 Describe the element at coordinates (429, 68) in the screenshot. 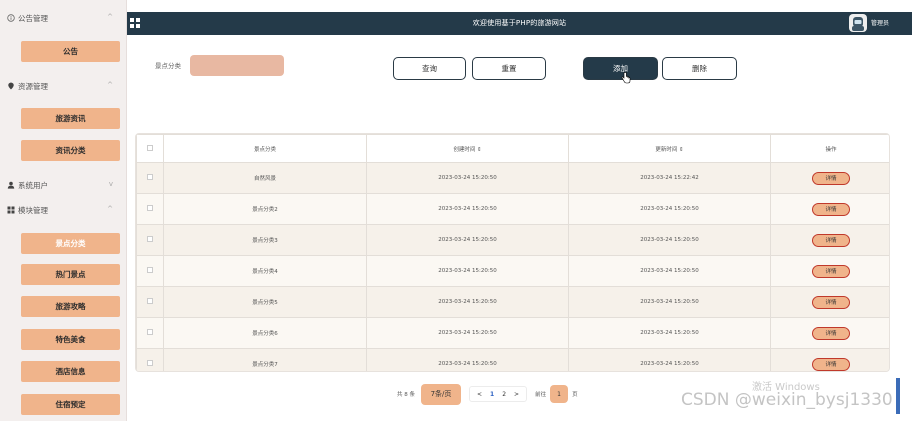

I see `query-button: 查询` at that location.